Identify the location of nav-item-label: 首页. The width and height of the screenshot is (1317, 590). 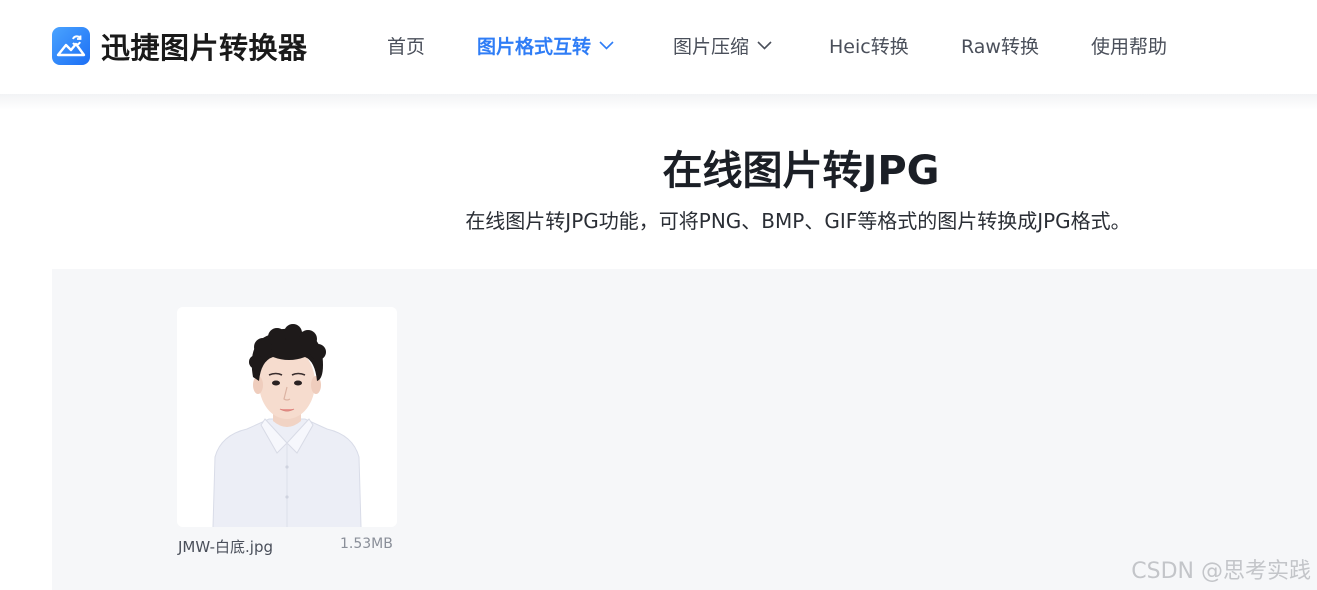
(406, 46).